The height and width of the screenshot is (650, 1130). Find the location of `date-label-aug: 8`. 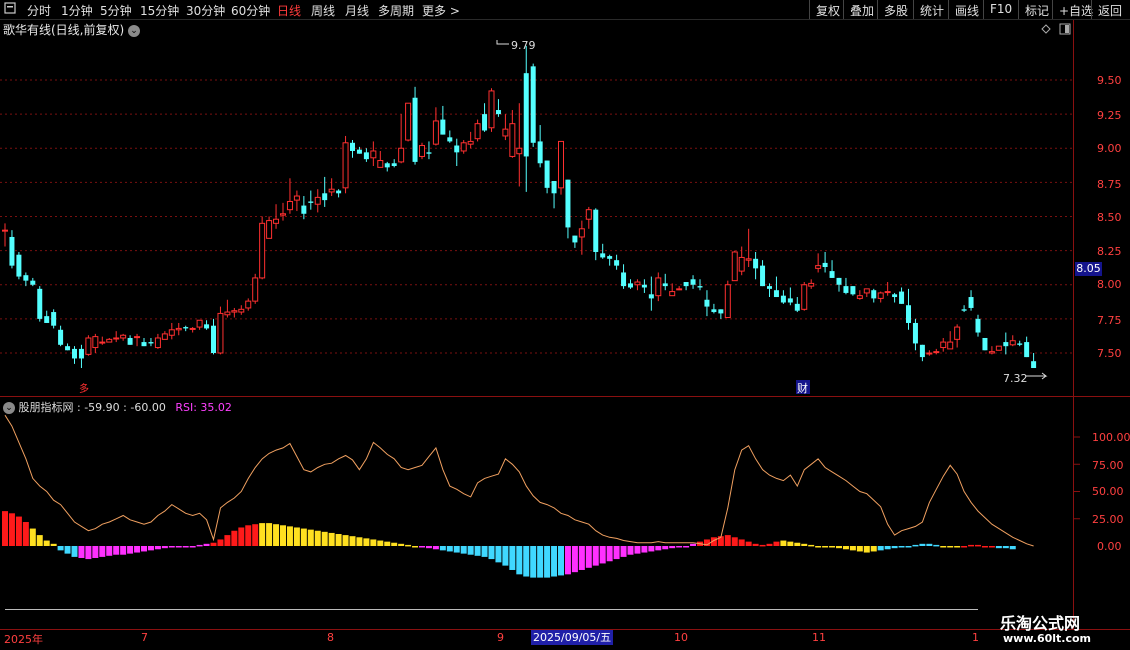

date-label-aug: 8 is located at coordinates (330, 637).